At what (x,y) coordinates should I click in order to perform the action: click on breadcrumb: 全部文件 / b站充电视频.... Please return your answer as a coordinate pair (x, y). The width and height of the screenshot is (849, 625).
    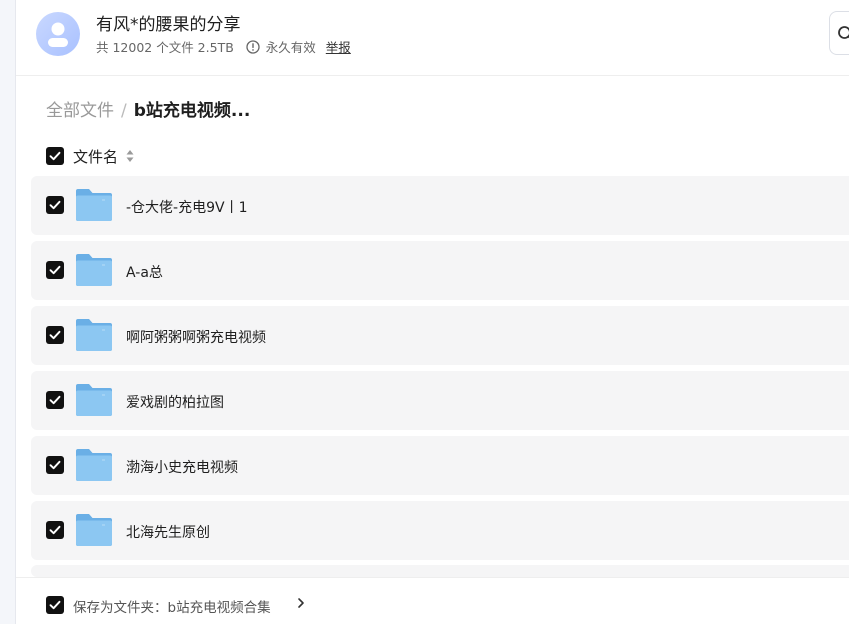
    Looking at the image, I should click on (148, 108).